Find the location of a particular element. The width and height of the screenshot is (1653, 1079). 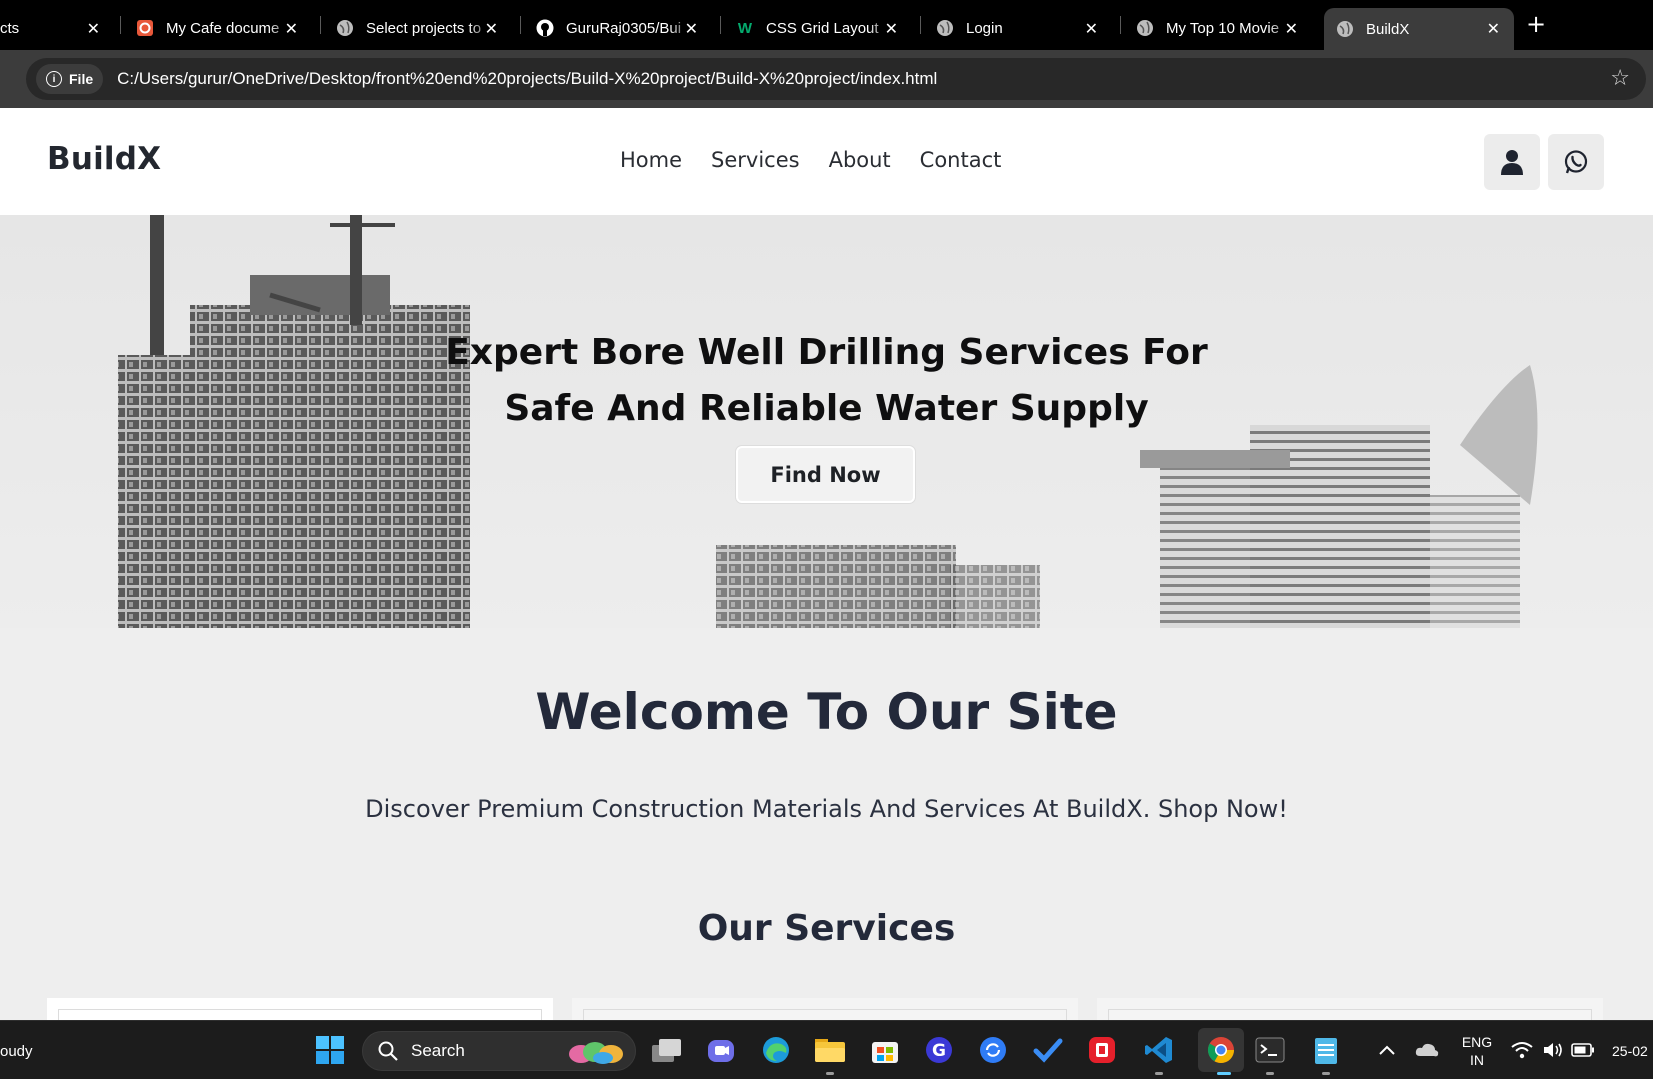

red-app-icon is located at coordinates (1102, 1050).